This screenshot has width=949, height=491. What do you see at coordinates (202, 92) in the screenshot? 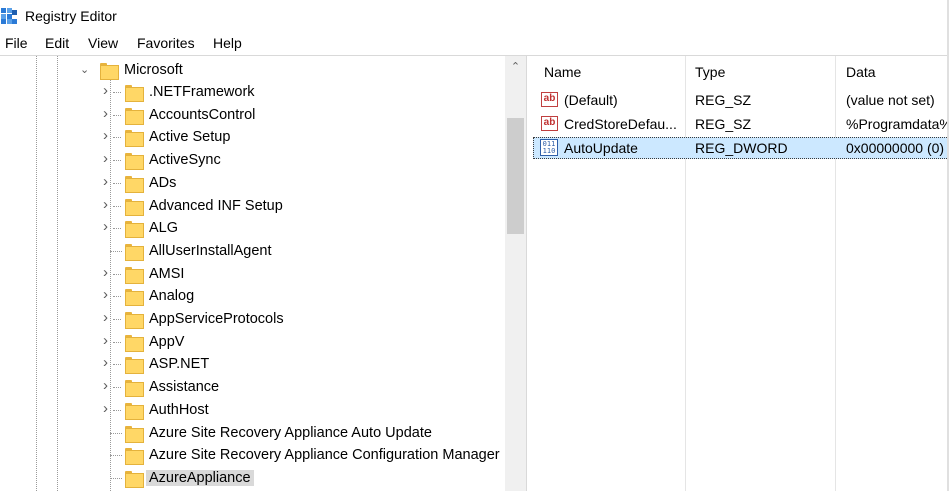
I see `tree-item-label: .NETFramework` at bounding box center [202, 92].